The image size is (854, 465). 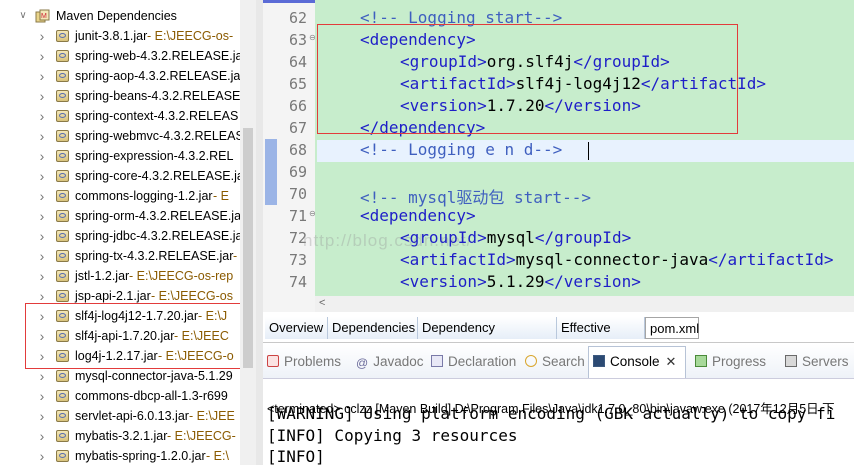 I want to click on jar-name: spring-web-4.3.2.RELEASE.ja, so click(x=159, y=56).